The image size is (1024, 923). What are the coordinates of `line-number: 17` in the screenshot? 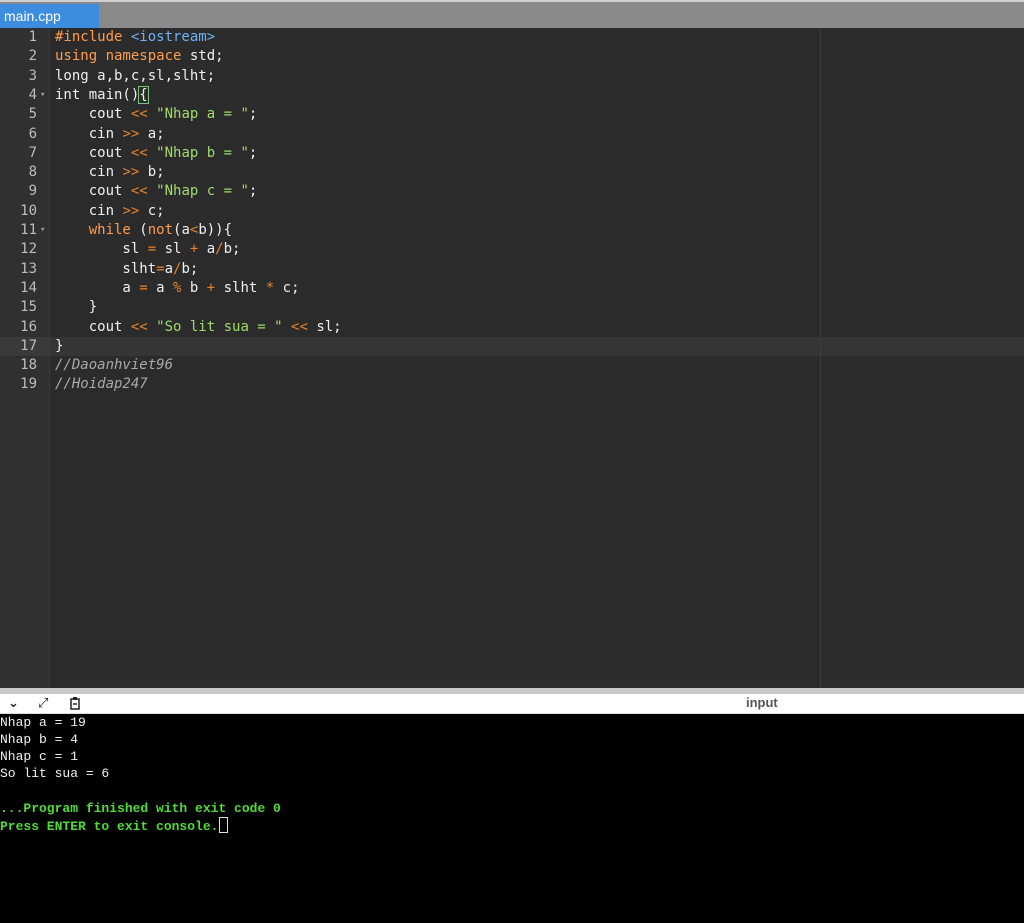 It's located at (28, 345).